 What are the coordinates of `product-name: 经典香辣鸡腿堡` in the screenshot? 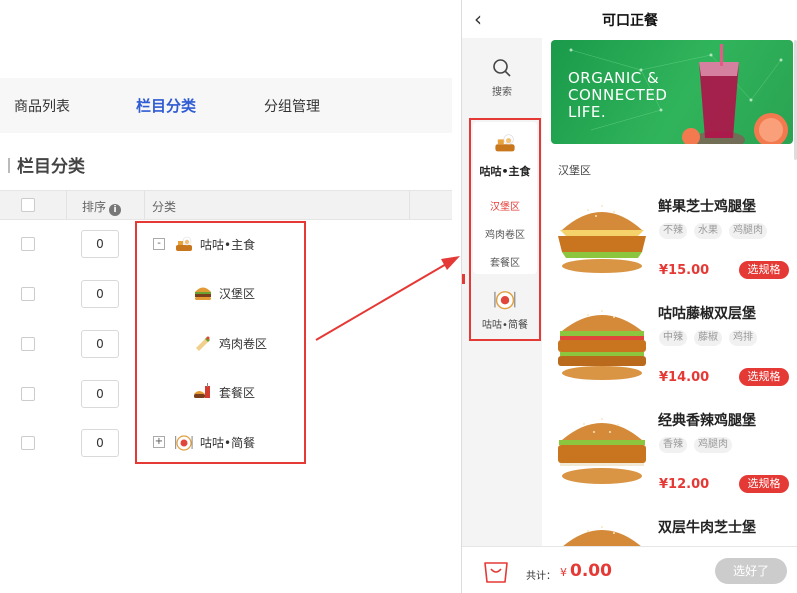 It's located at (707, 421).